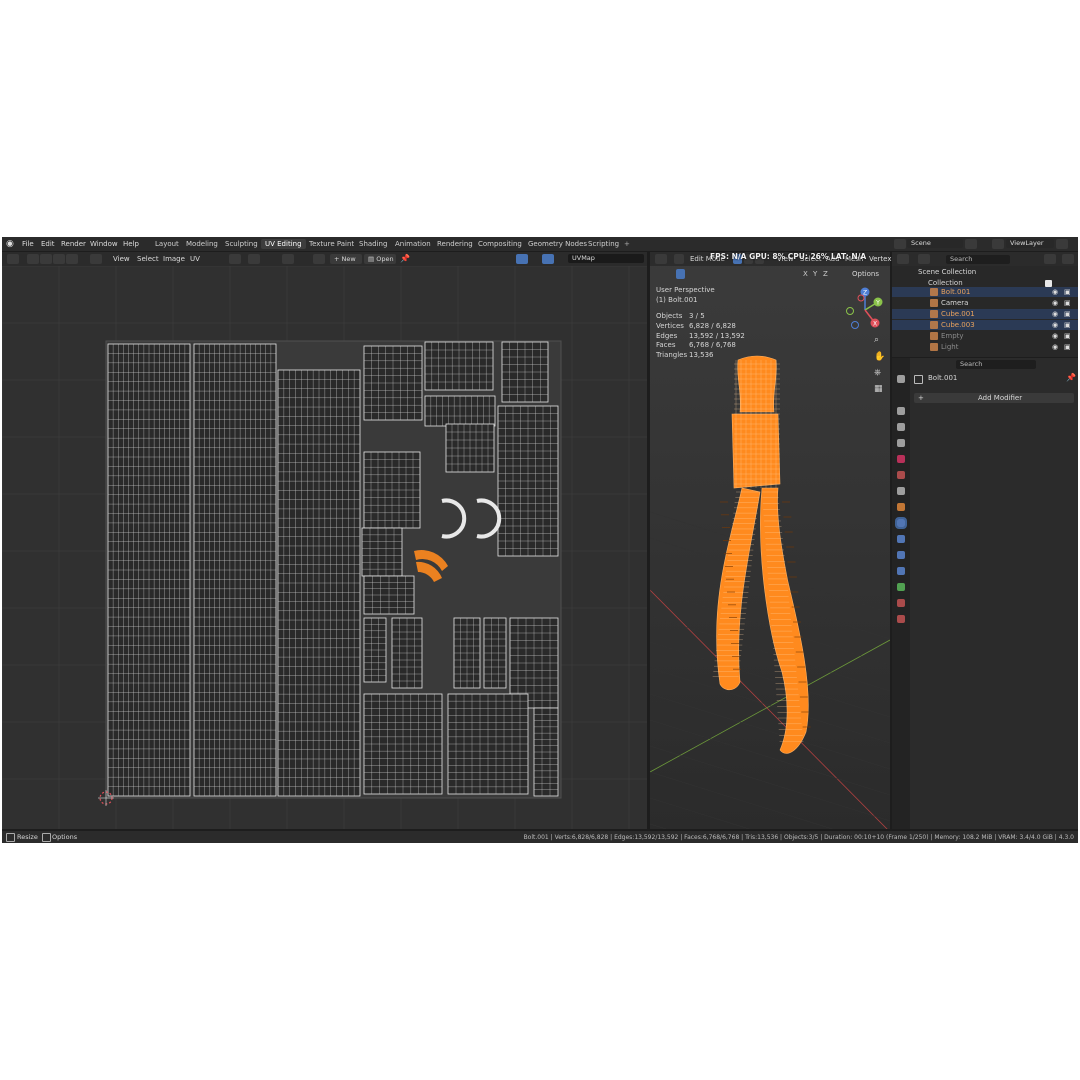  I want to click on tab-animation: Animation, so click(413, 244).